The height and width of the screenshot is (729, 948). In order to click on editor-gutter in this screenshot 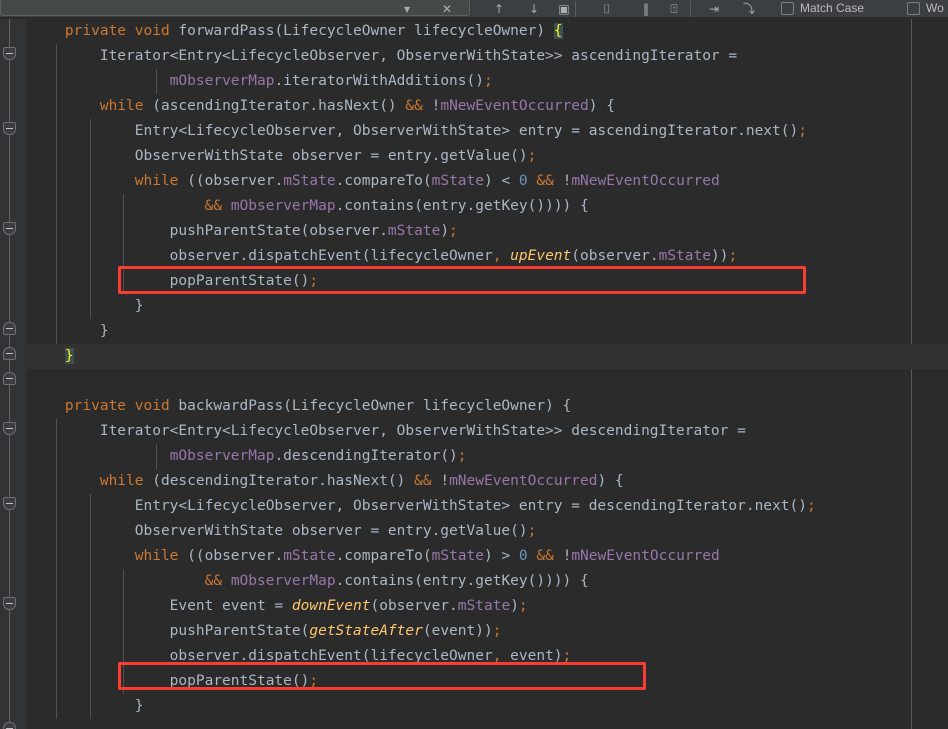, I will do `click(13, 374)`.